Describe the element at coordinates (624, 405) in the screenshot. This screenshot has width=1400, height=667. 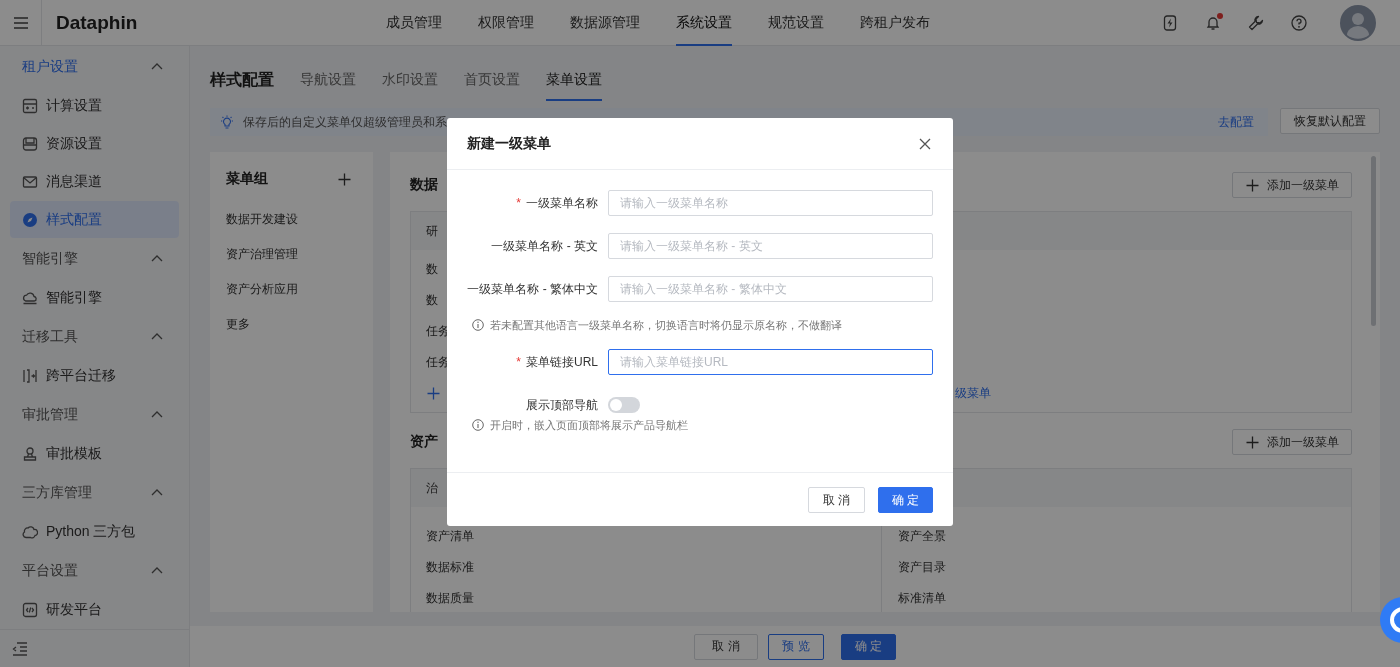
I see `toggle-switch` at that location.